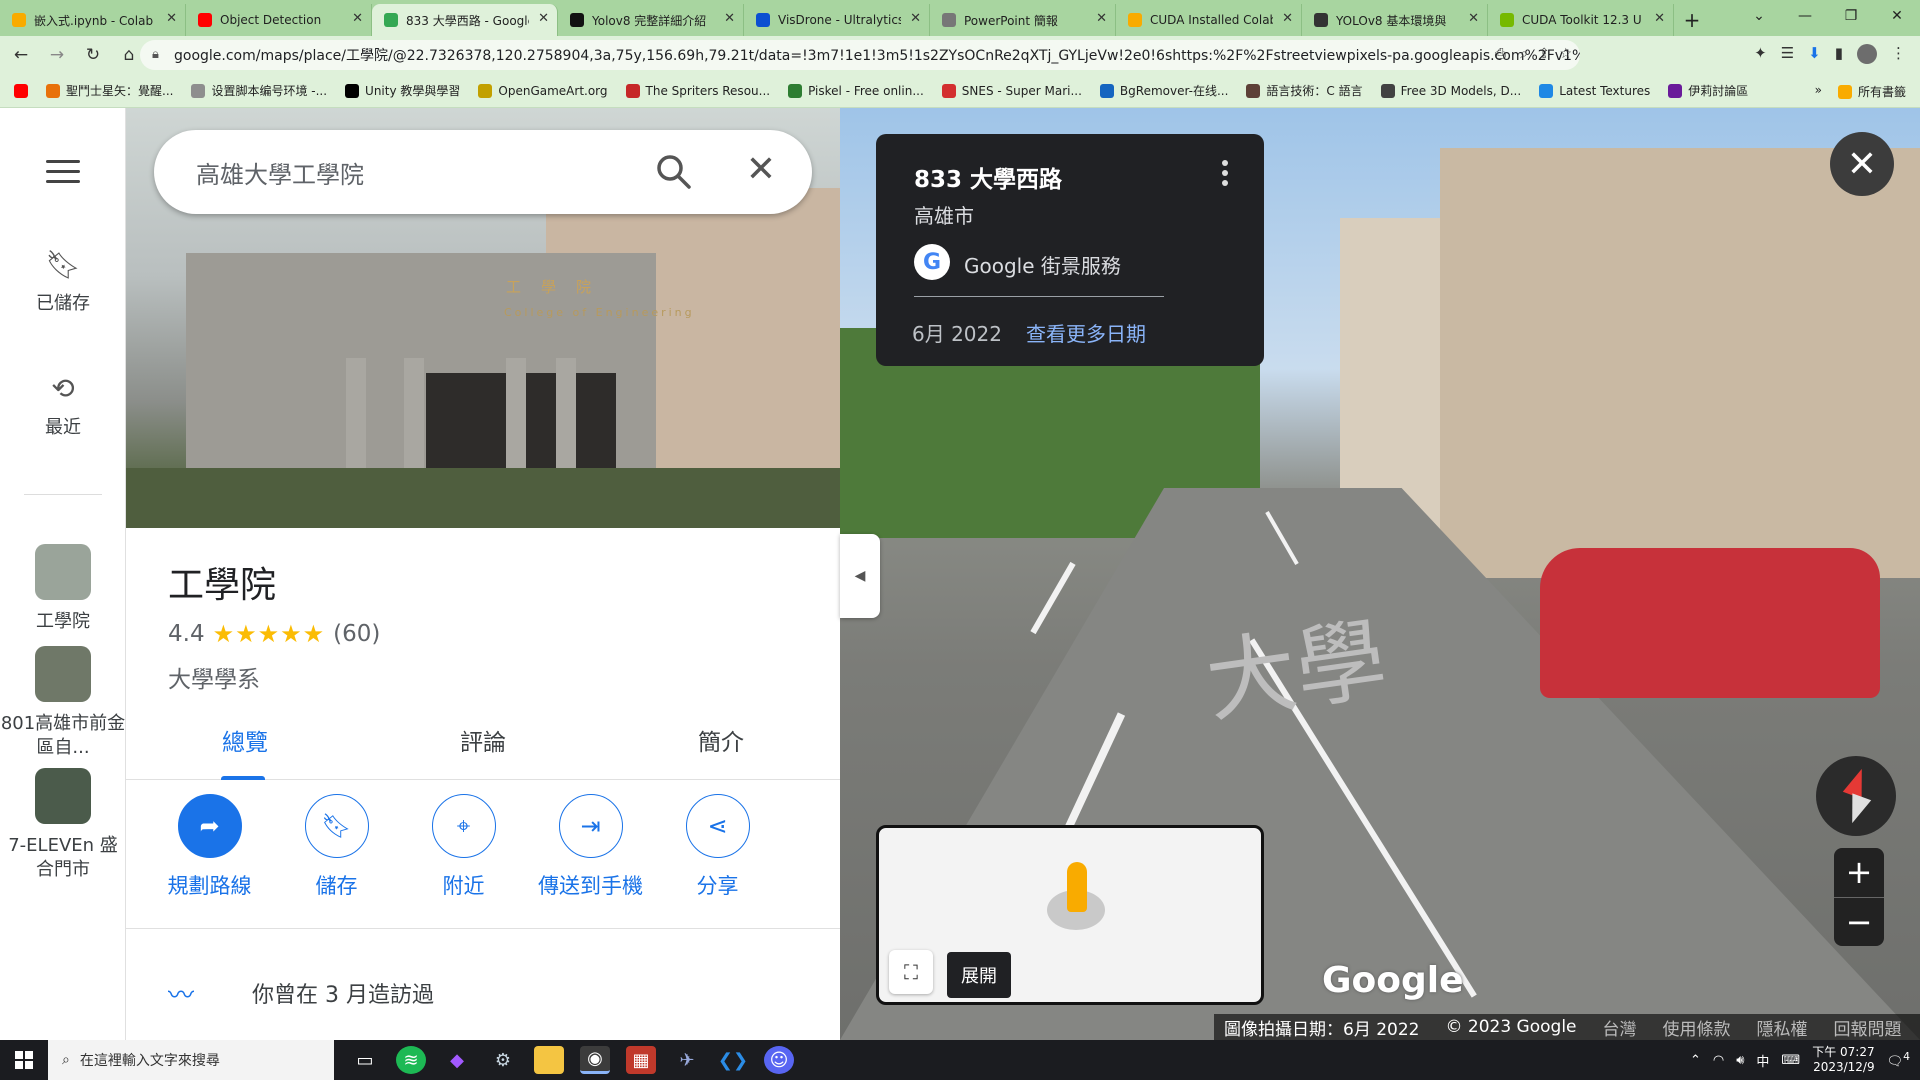 The height and width of the screenshot is (1080, 1920). I want to click on bookmark-item: Latest Textures, so click(1594, 90).